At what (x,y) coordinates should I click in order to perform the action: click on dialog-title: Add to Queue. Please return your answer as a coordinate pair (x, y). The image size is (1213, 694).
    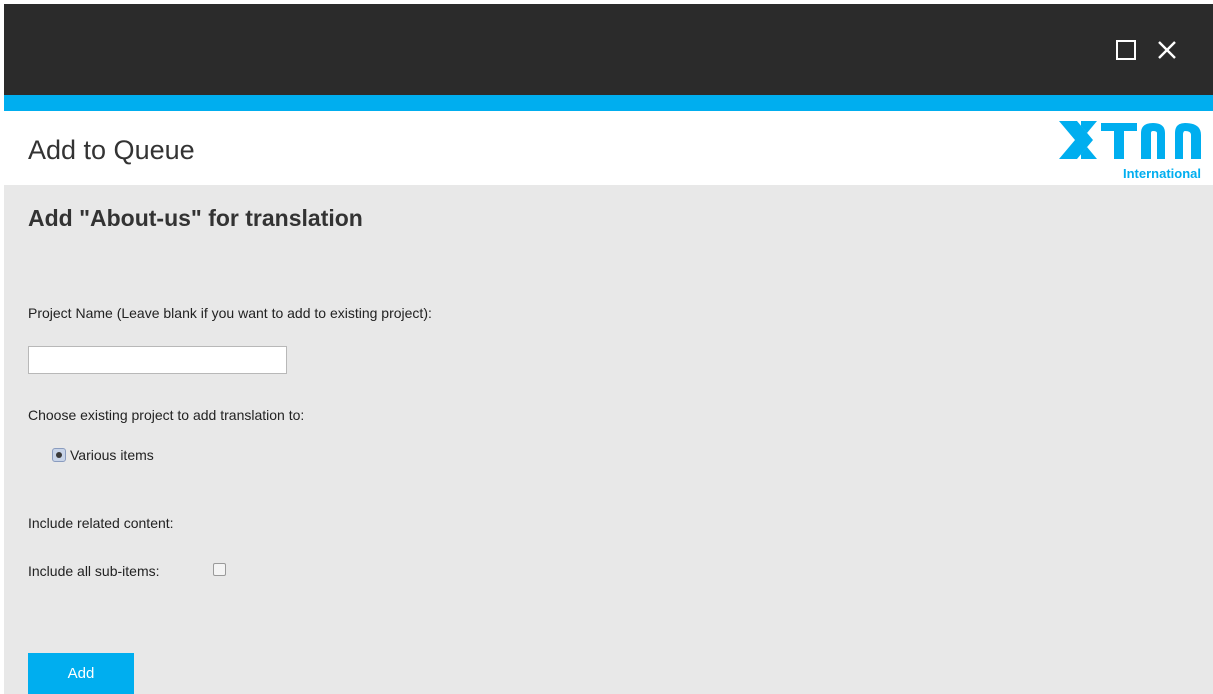
    Looking at the image, I should click on (111, 150).